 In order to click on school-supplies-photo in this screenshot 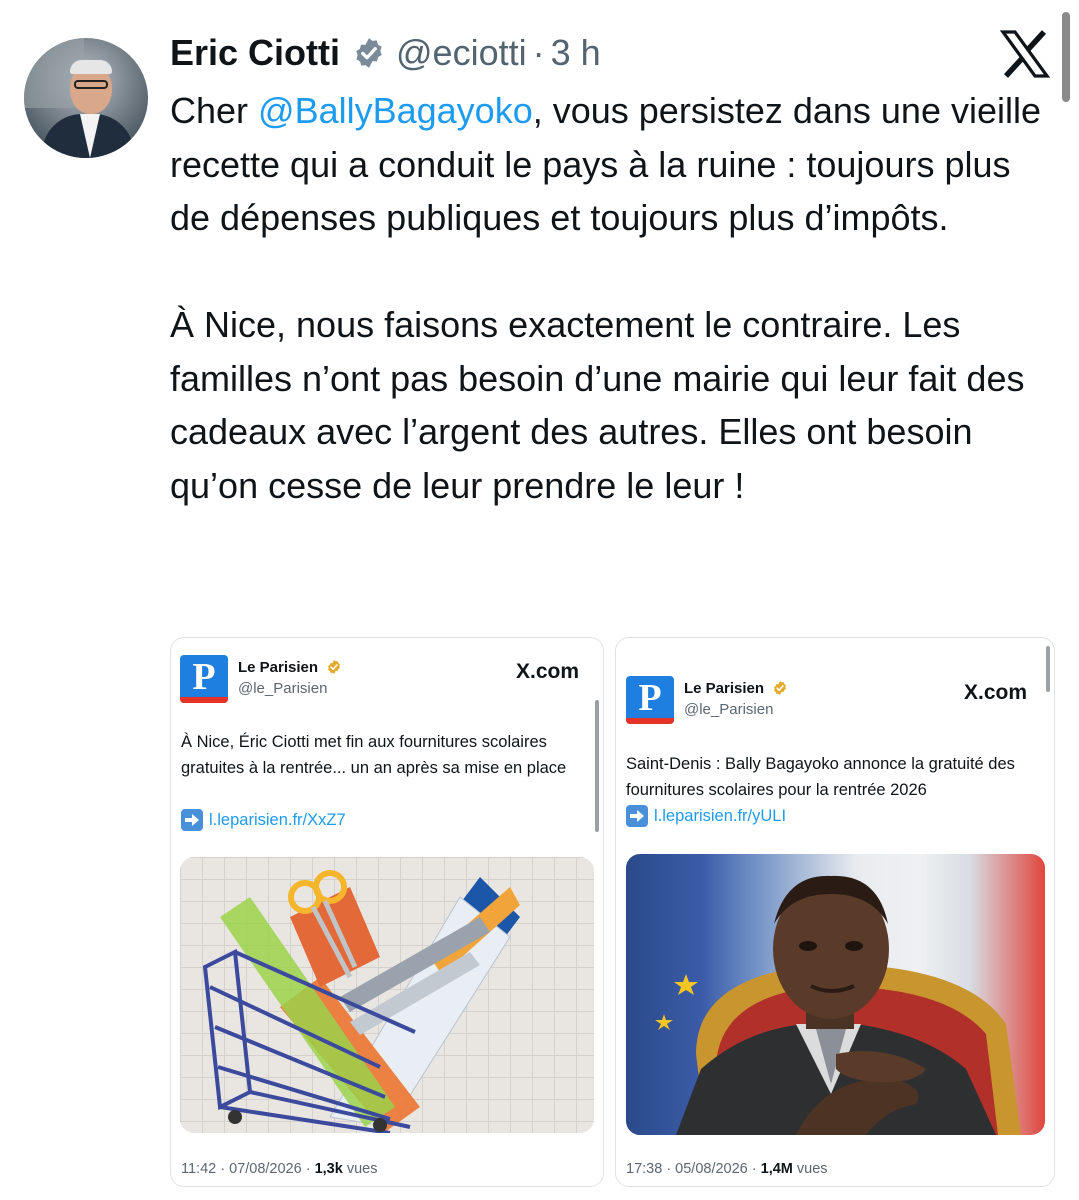, I will do `click(387, 995)`.